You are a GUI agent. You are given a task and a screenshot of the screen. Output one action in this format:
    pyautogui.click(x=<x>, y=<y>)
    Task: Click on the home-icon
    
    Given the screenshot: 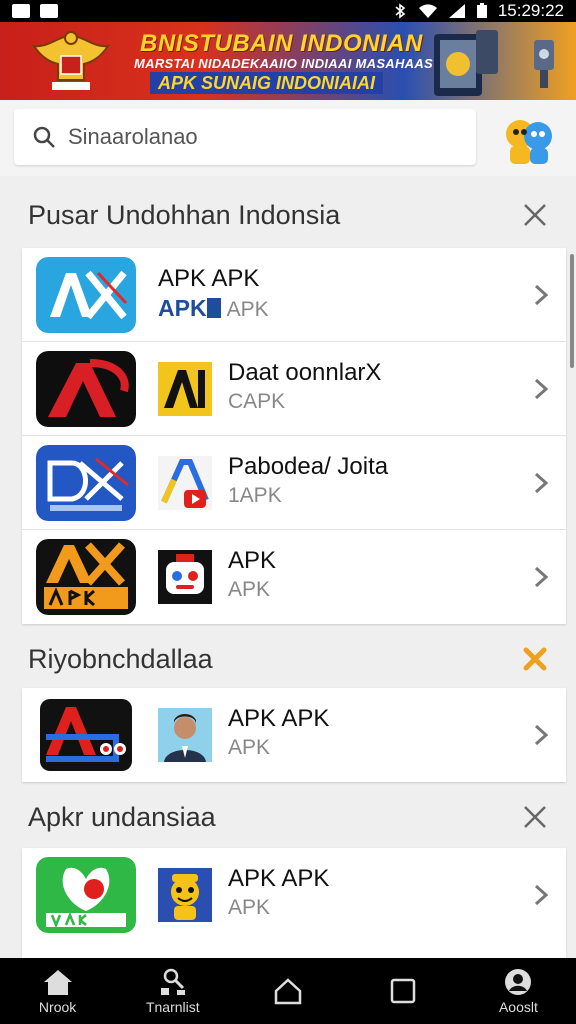 What is the action you would take?
    pyautogui.click(x=57, y=982)
    